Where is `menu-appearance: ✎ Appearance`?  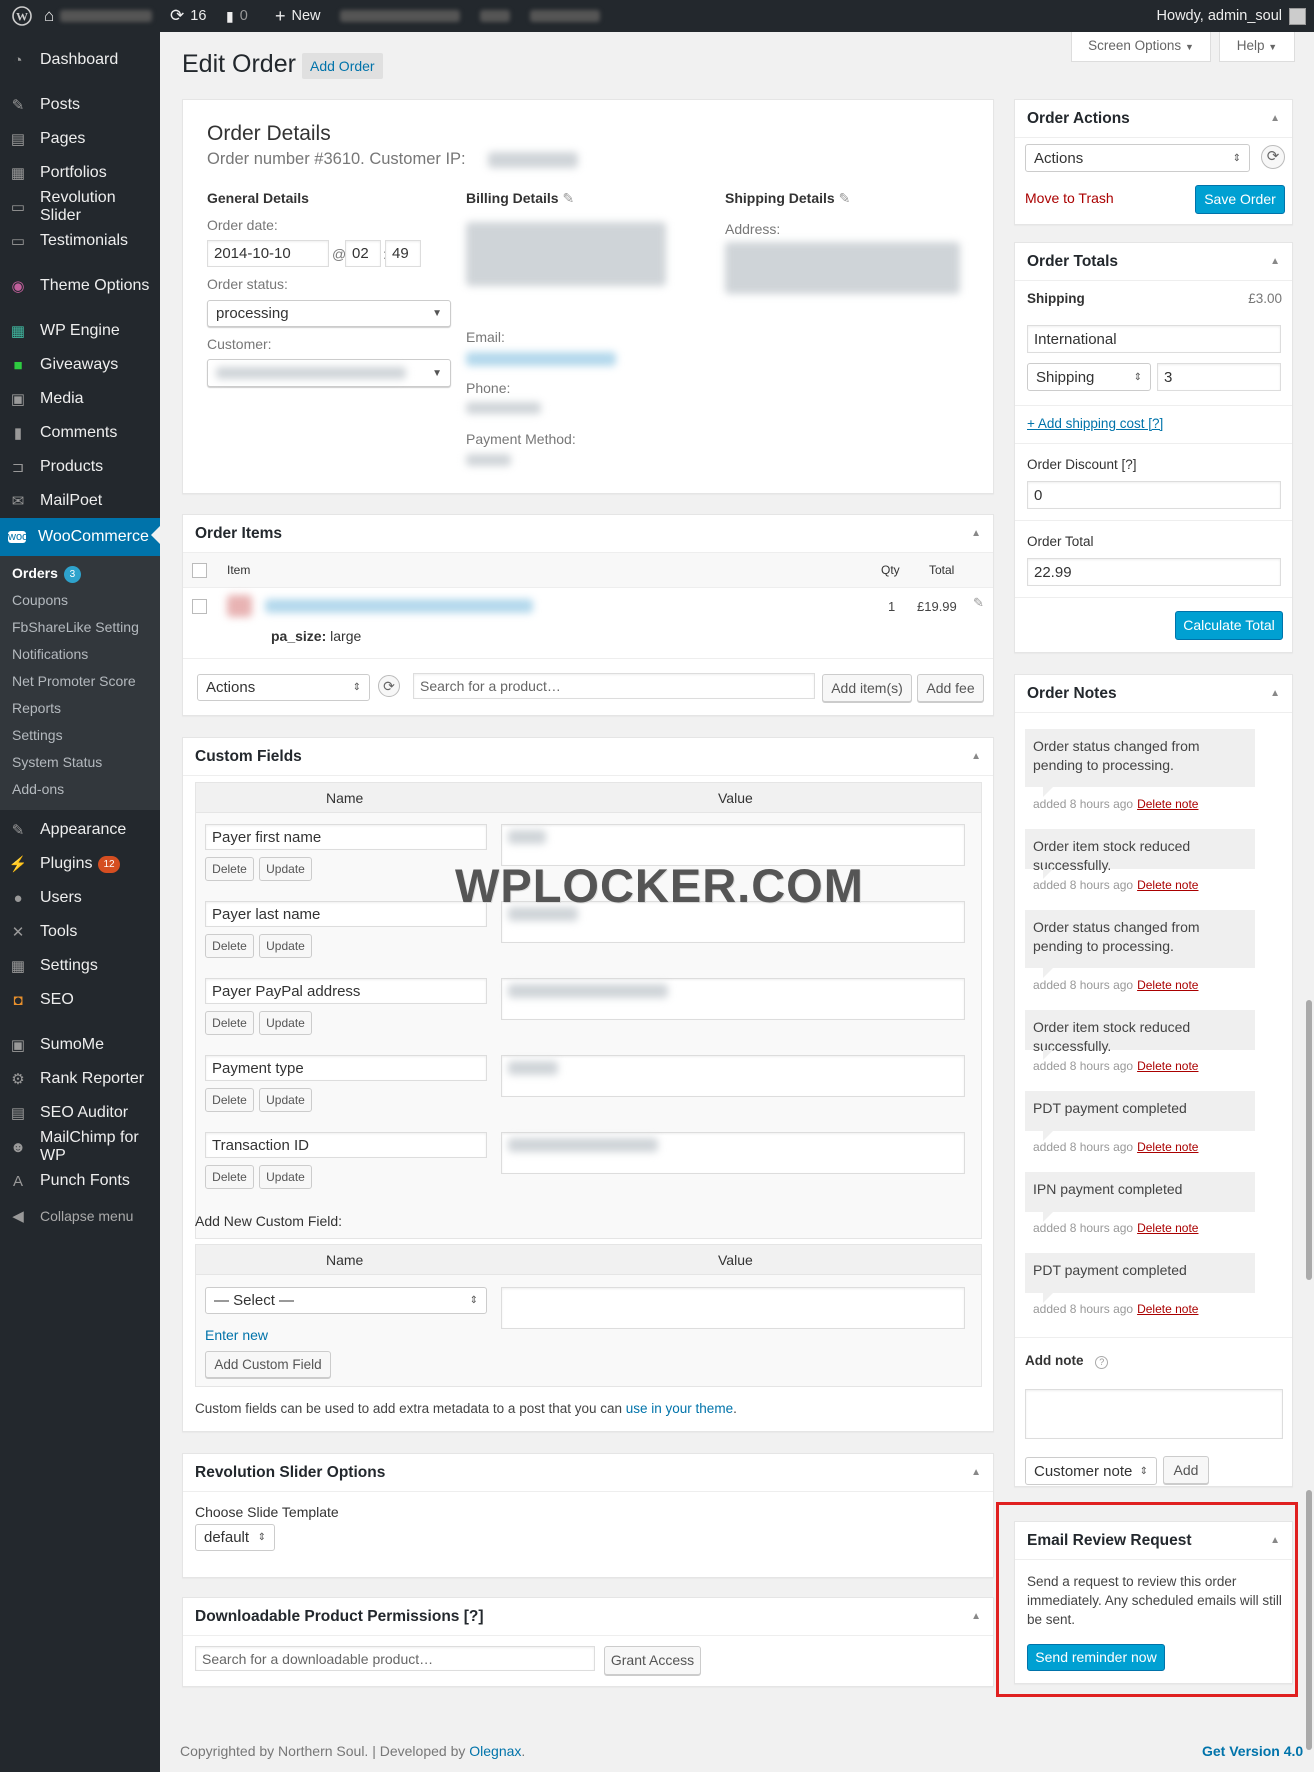
menu-appearance: ✎ Appearance is located at coordinates (80, 830).